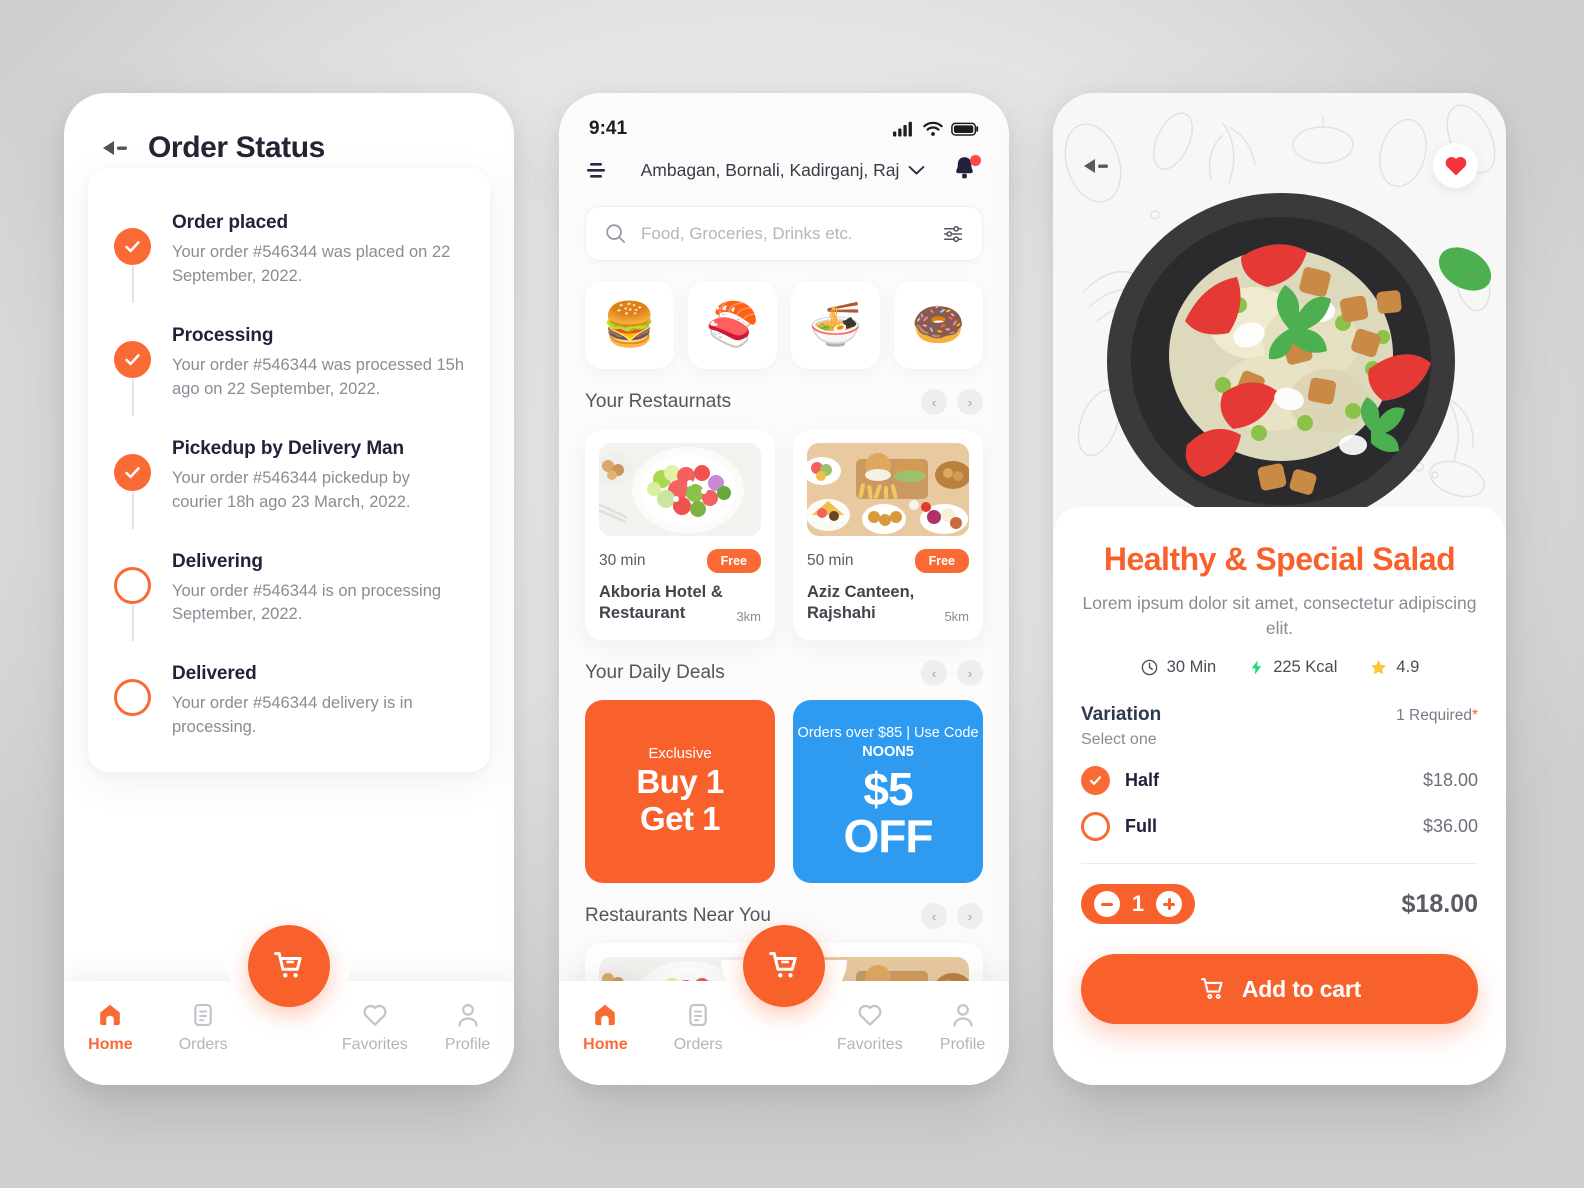  Describe the element at coordinates (1379, 667) in the screenshot. I see `star-icon` at that location.